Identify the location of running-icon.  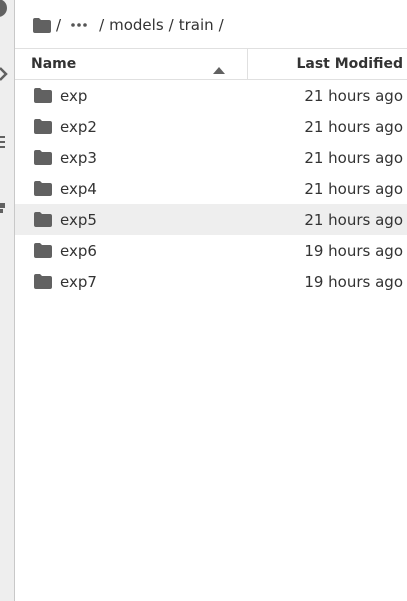
(4, 11).